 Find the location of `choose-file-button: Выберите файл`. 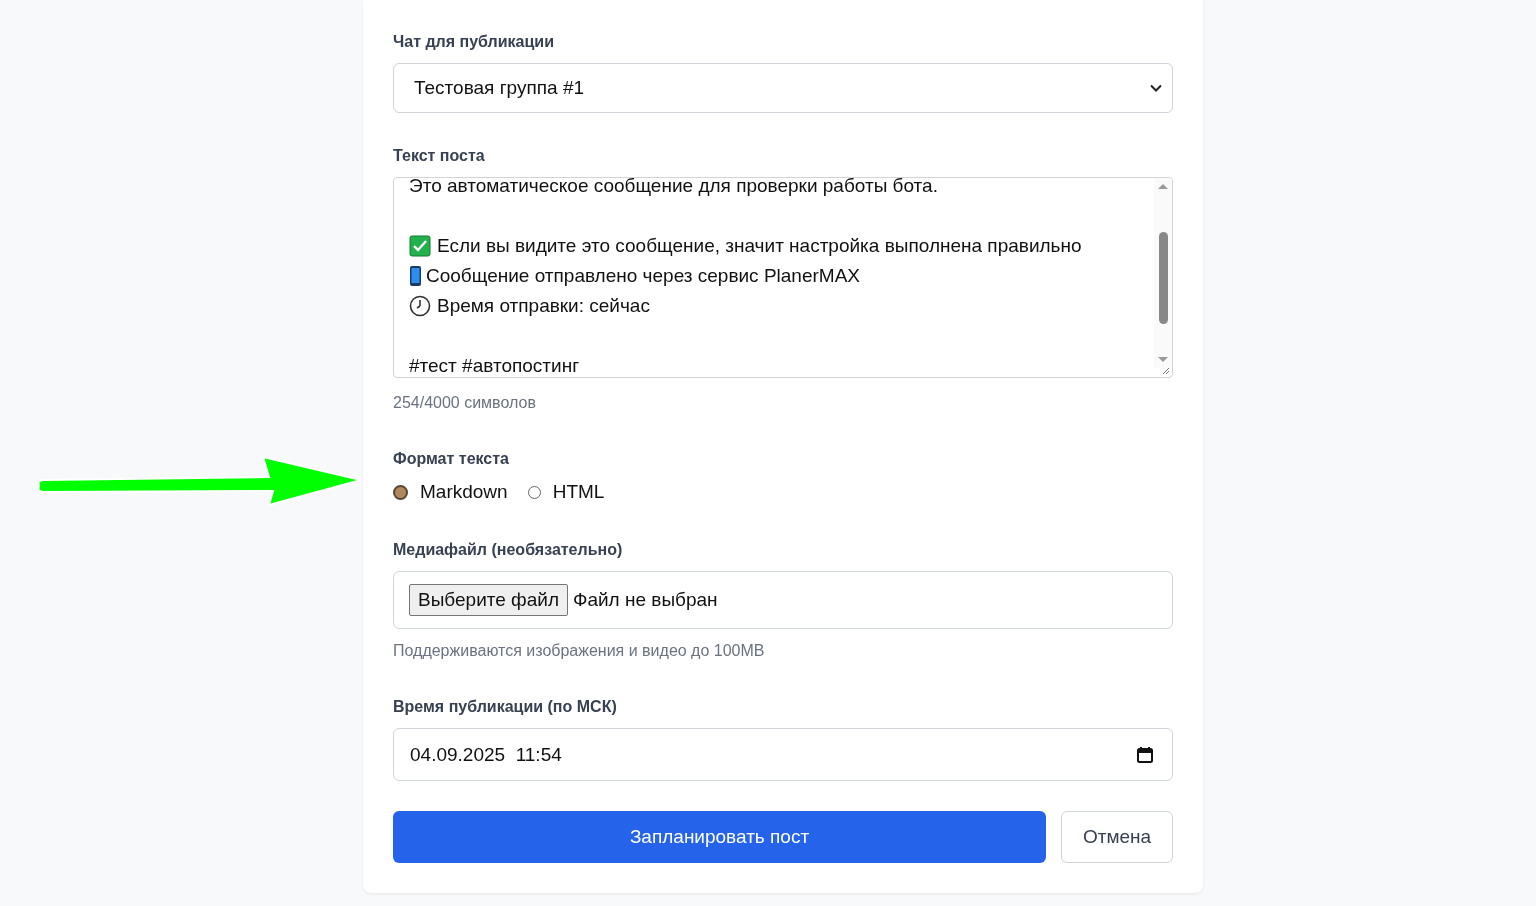

choose-file-button: Выберите файл is located at coordinates (488, 600).